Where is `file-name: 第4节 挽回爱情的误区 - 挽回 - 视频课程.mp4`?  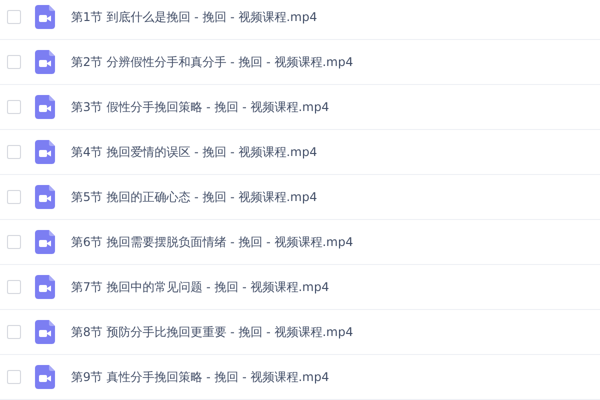
file-name: 第4节 挽回爱情的误区 - 挽回 - 视频课程.mp4 is located at coordinates (194, 152).